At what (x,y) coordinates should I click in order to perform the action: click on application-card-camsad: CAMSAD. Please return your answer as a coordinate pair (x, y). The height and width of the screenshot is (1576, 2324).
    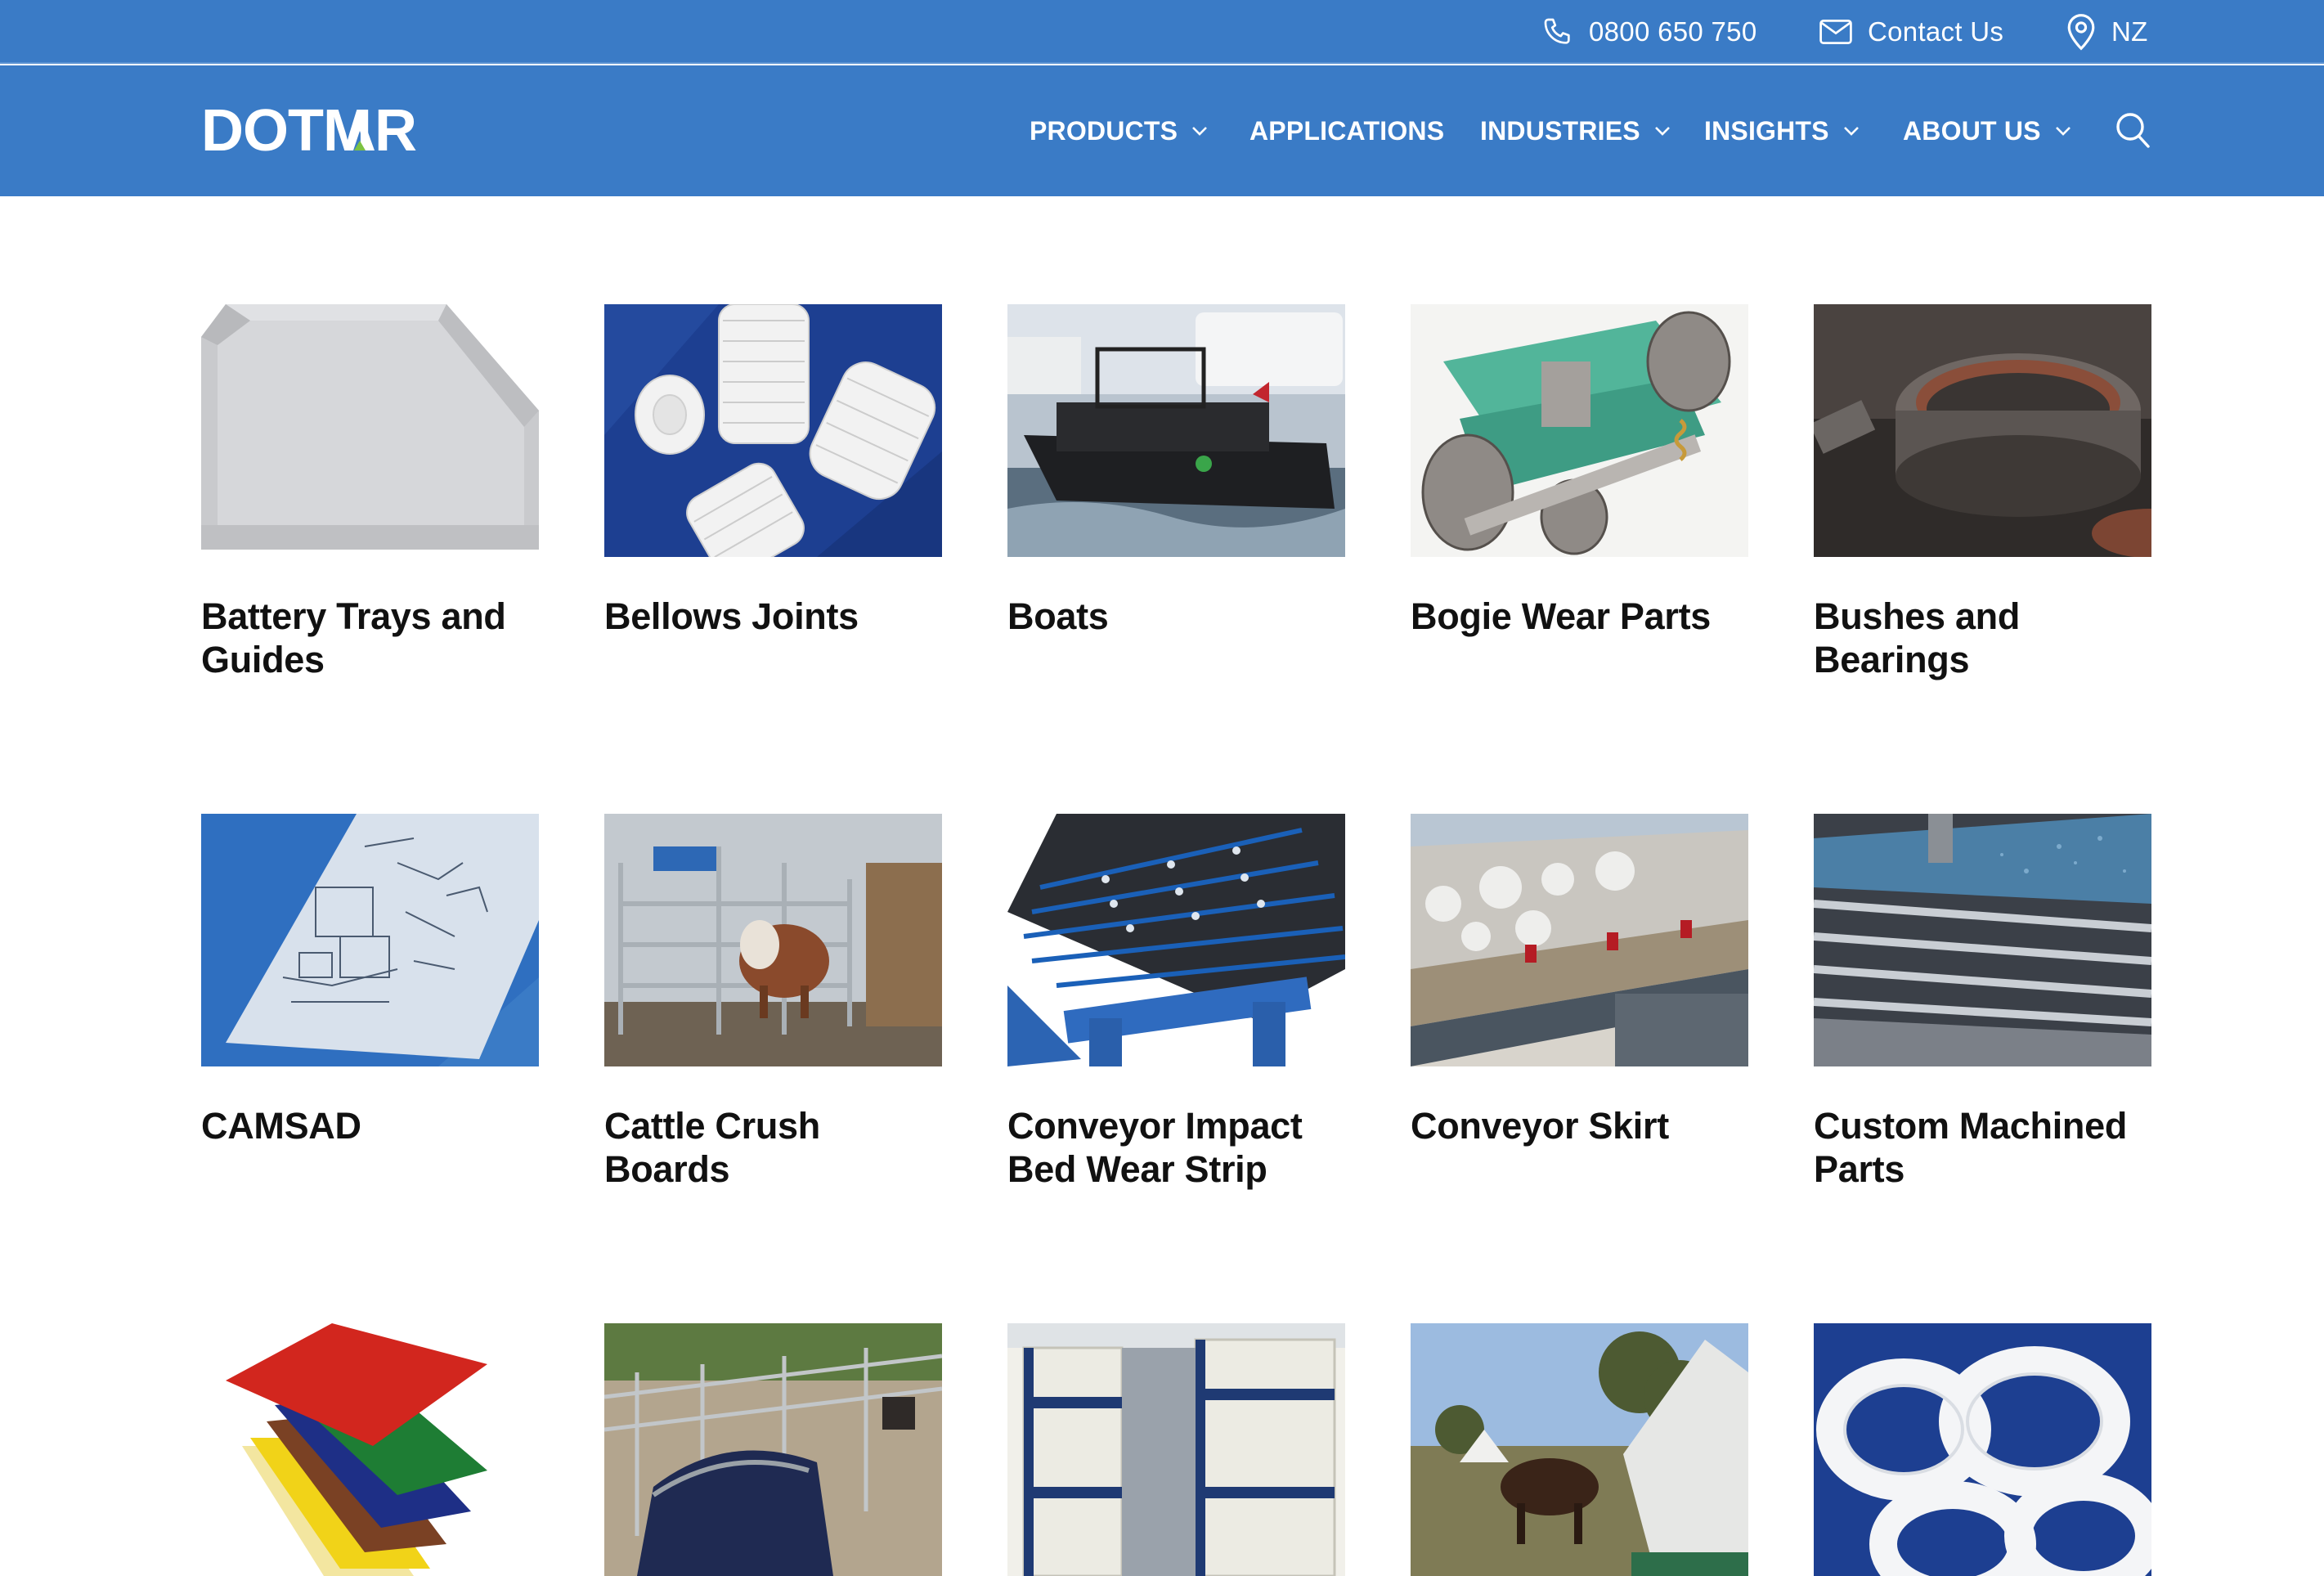
    Looking at the image, I should click on (370, 981).